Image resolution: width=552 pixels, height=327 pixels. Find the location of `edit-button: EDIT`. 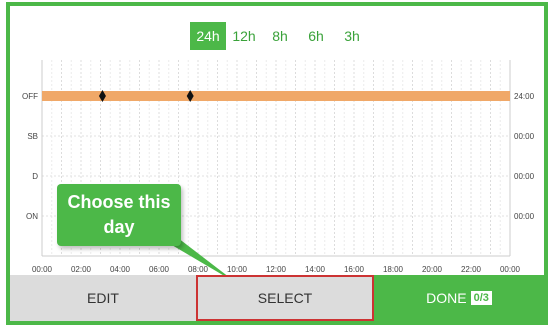

edit-button: EDIT is located at coordinates (103, 298).